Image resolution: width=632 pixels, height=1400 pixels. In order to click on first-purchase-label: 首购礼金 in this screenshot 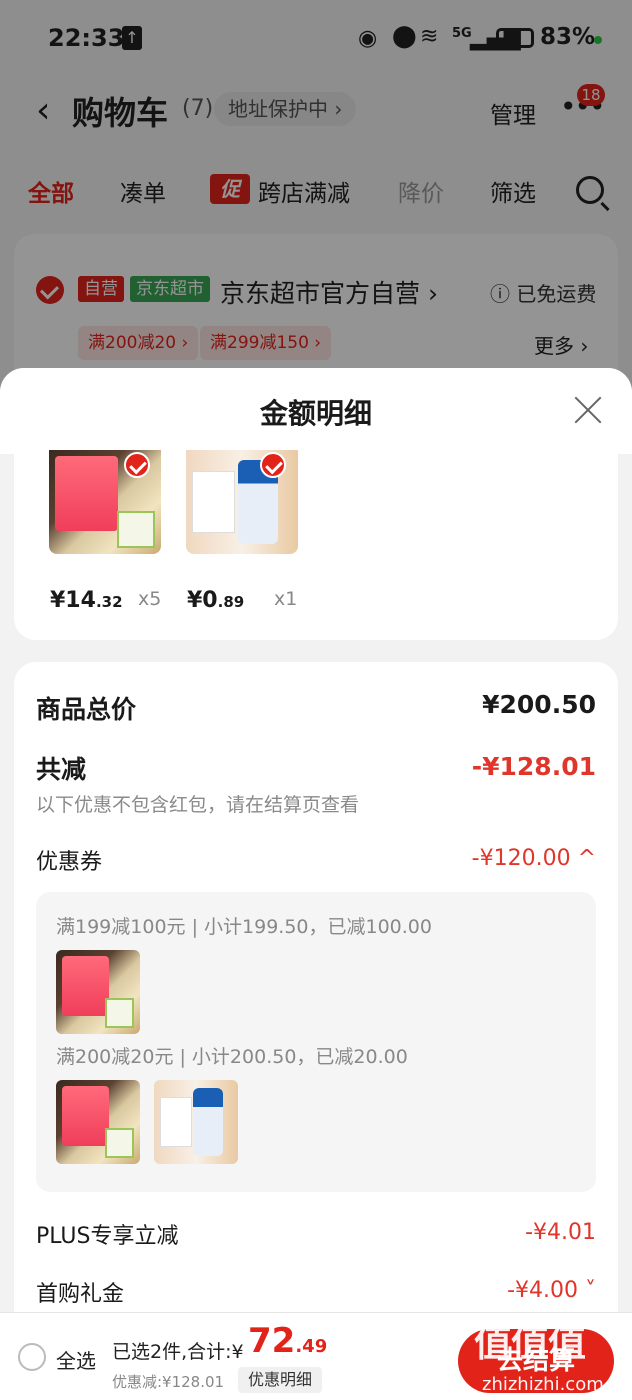, I will do `click(80, 1294)`.